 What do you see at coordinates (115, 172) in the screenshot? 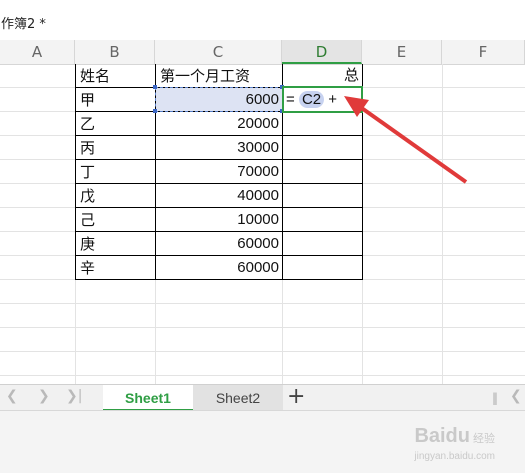
I see `name-cell: 丁` at bounding box center [115, 172].